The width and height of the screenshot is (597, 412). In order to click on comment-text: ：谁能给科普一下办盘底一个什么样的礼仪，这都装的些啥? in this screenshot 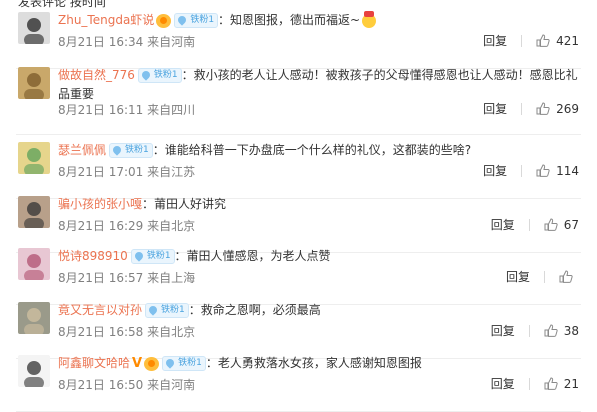, I will do `click(312, 150)`.